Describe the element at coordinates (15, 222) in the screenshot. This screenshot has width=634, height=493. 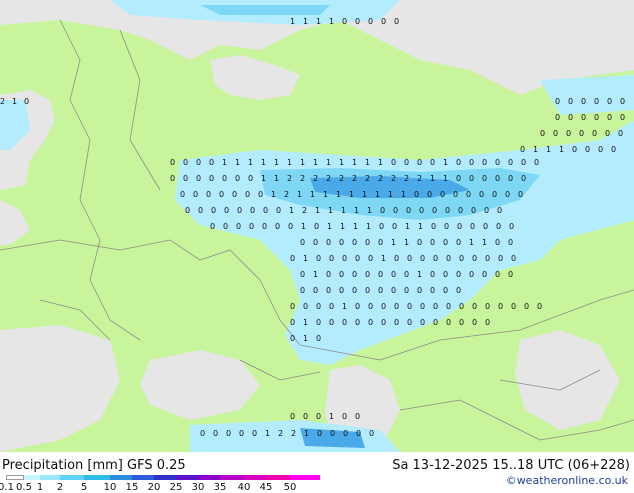
I see `west-water` at that location.